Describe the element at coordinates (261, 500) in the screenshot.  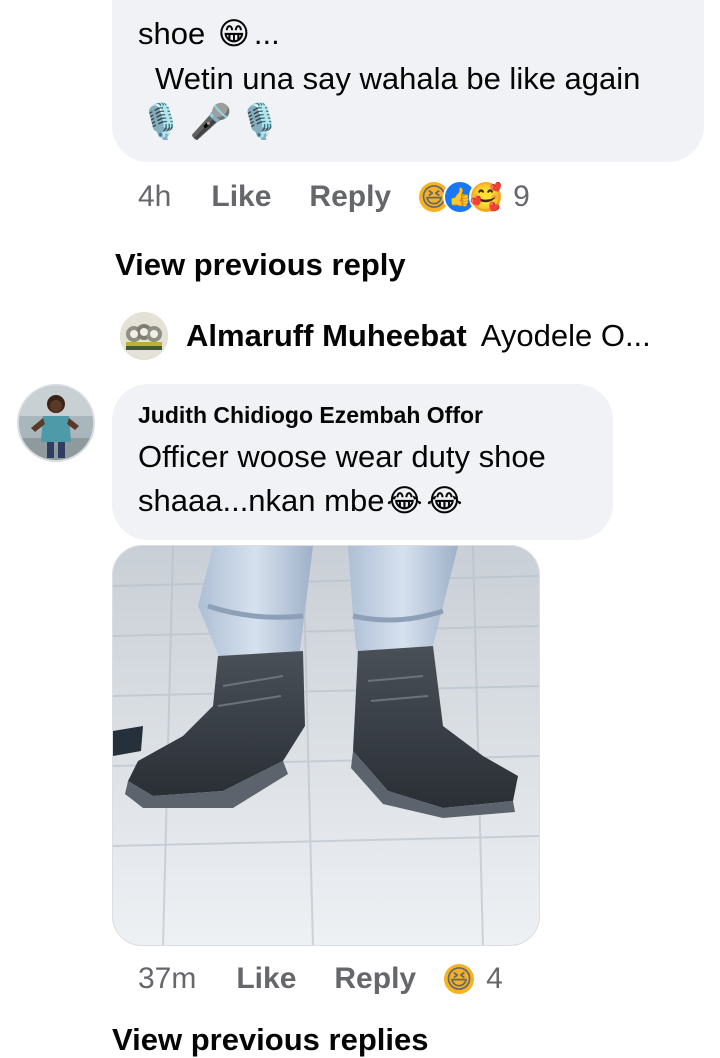
I see `comment-text: shaaa...nkan mbe` at that location.